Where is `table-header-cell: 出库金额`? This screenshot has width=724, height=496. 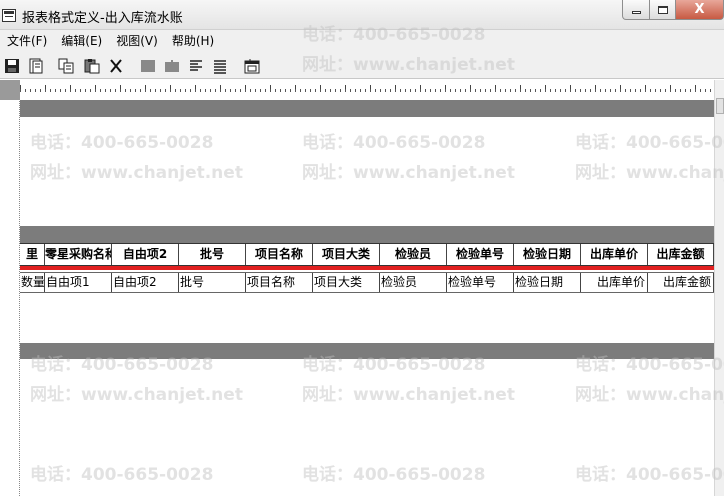
table-header-cell: 出库金额 is located at coordinates (681, 254).